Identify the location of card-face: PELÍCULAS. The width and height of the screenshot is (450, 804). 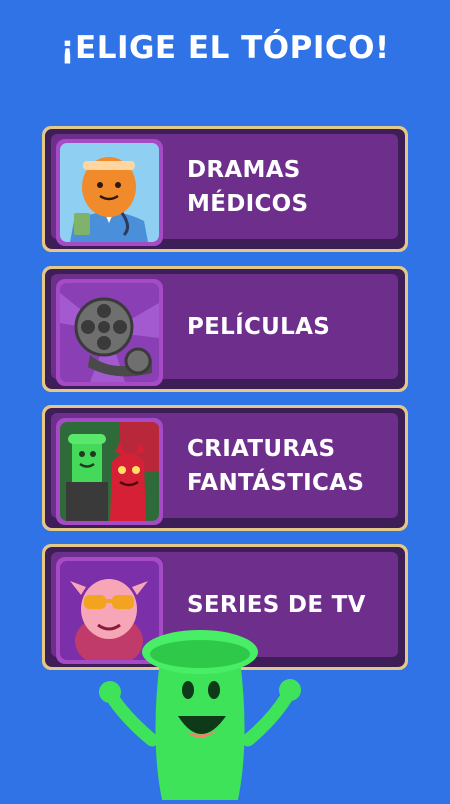
(224, 330).